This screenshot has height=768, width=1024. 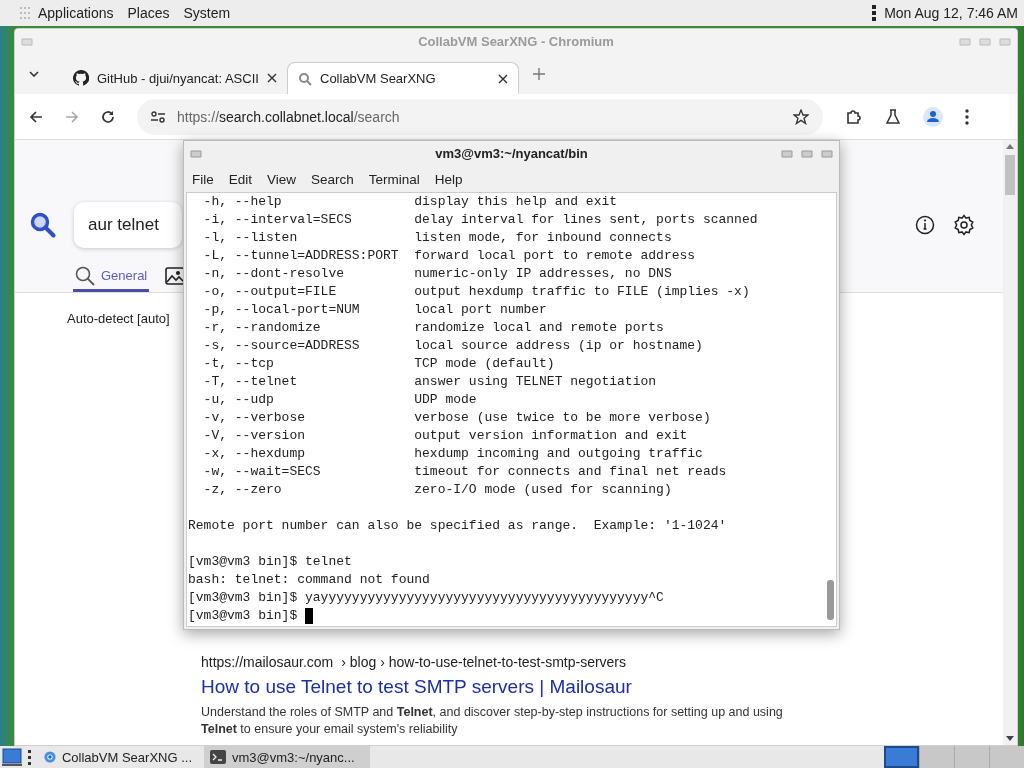 What do you see at coordinates (933, 116) in the screenshot?
I see `profile-icon` at bounding box center [933, 116].